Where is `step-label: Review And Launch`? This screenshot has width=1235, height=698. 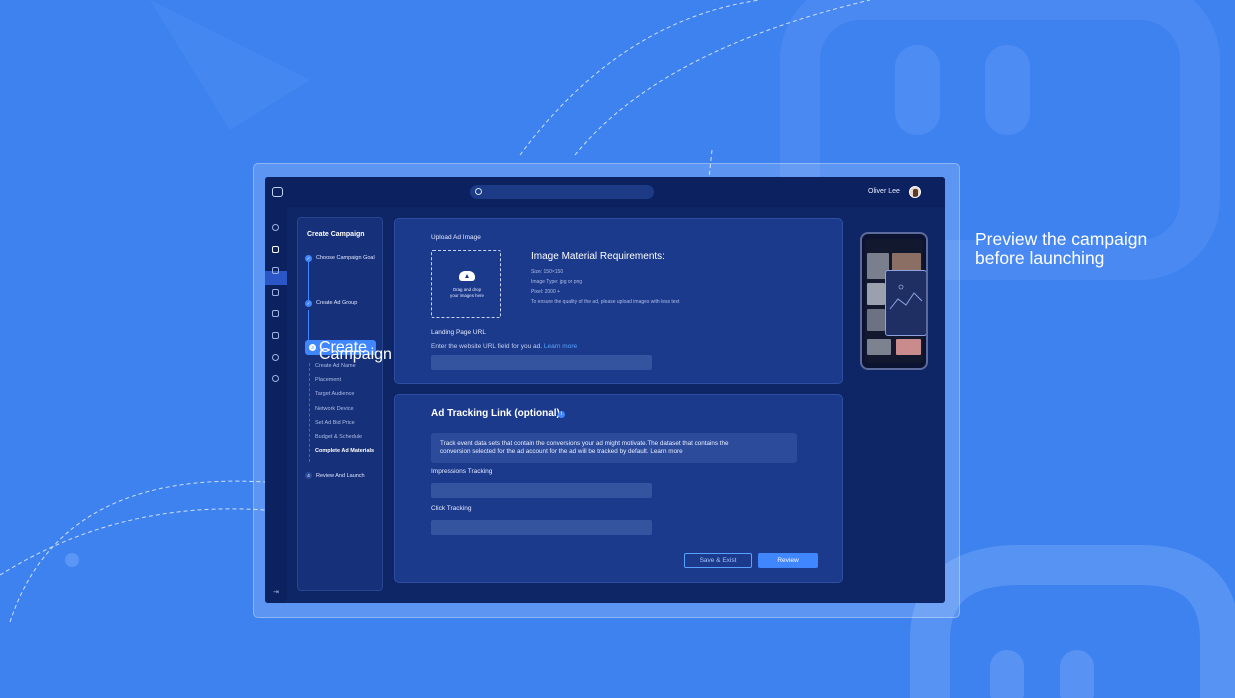 step-label: Review And Launch is located at coordinates (340, 476).